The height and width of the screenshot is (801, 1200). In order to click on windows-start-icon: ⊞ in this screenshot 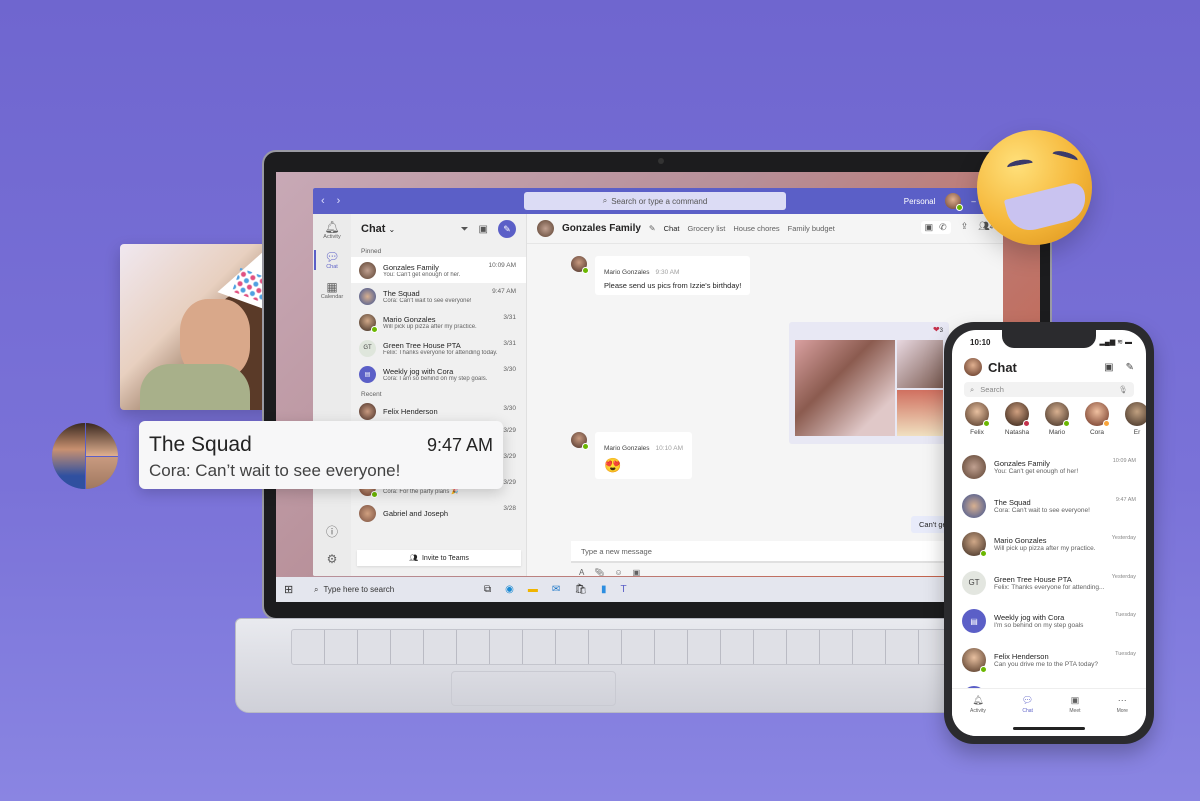, I will do `click(294, 589)`.